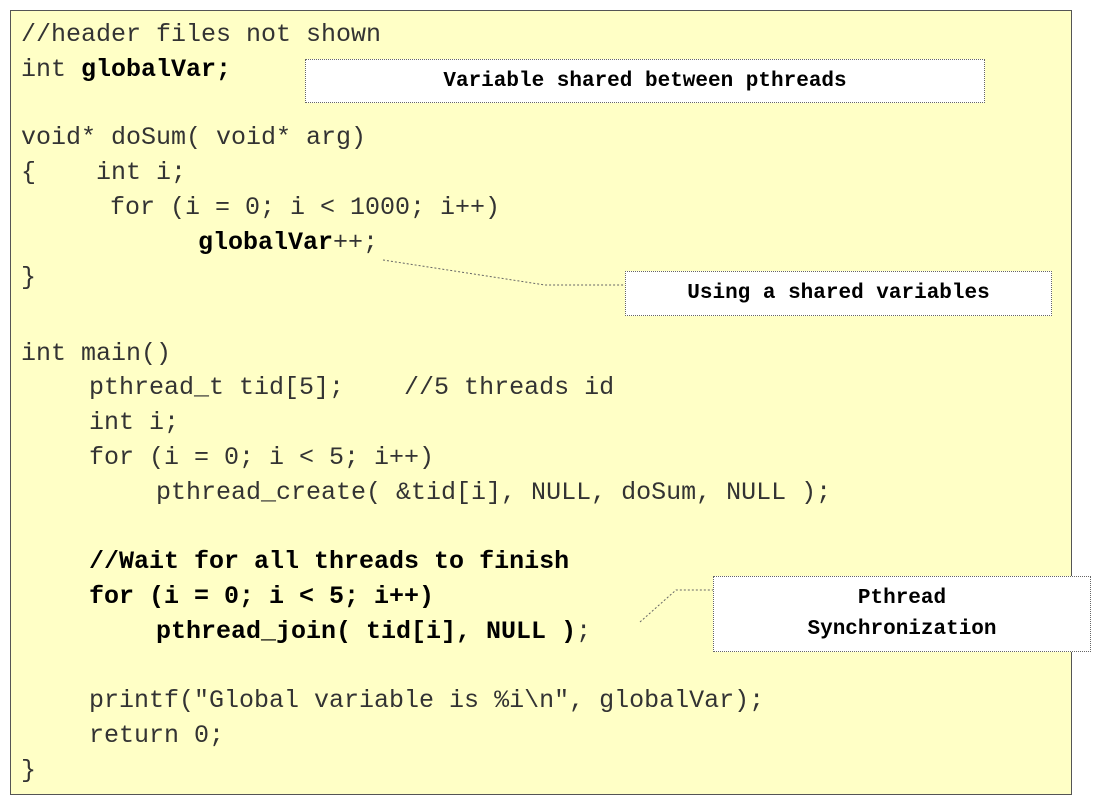  I want to click on pthread-join-call: pthread_join( tid[i], NULL );, so click(374, 631).